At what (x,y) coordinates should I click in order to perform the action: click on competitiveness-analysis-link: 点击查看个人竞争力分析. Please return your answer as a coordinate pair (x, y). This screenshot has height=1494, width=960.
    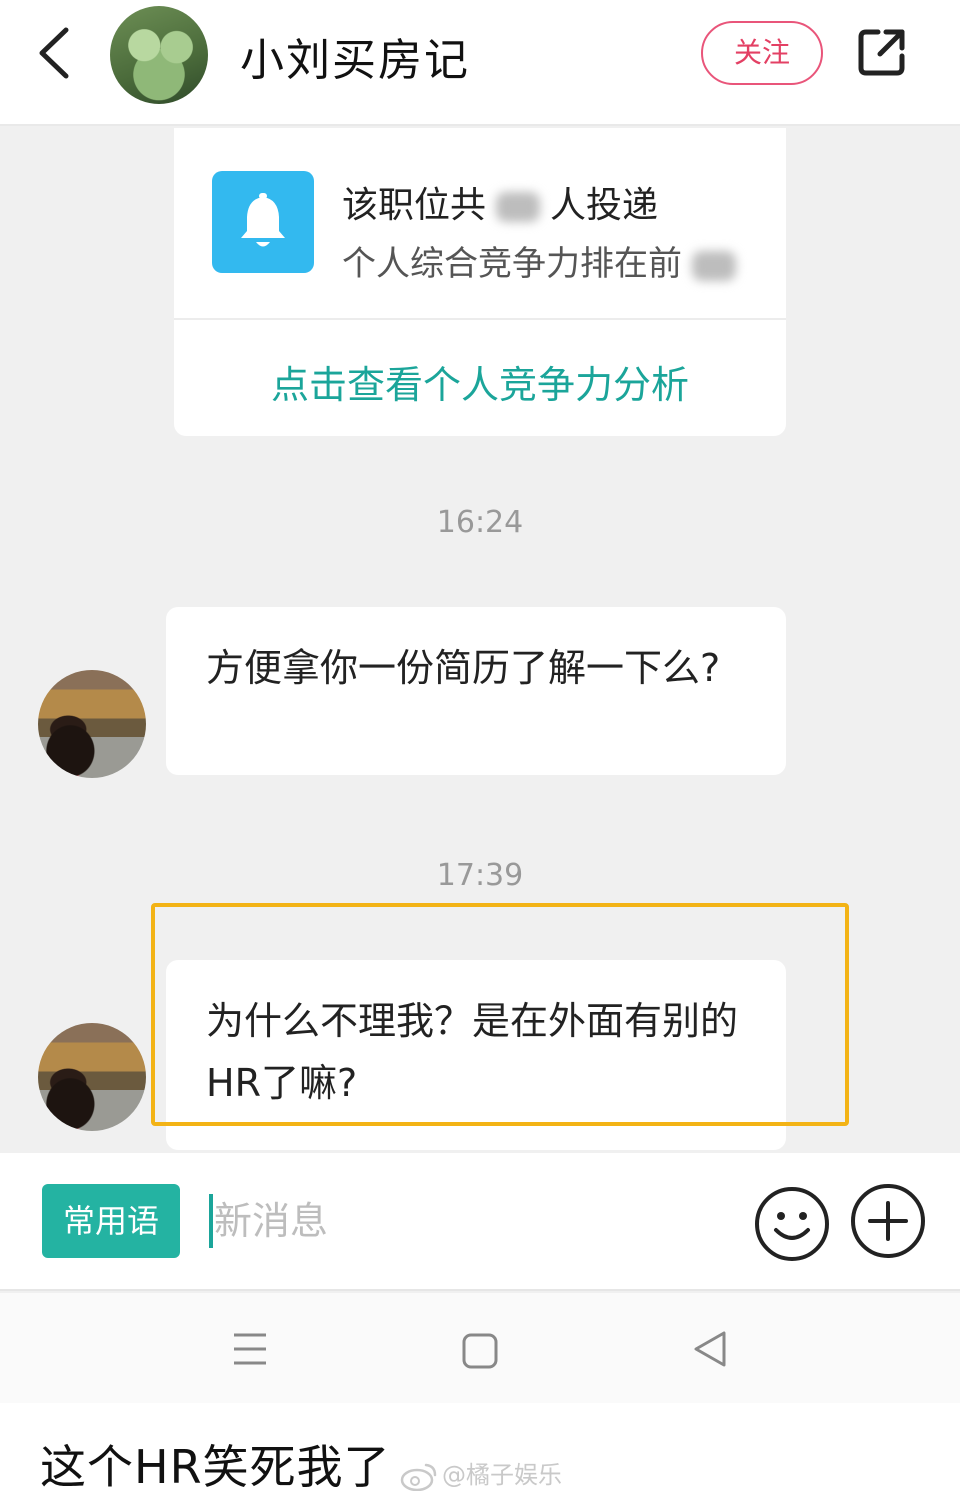
    Looking at the image, I should click on (480, 381).